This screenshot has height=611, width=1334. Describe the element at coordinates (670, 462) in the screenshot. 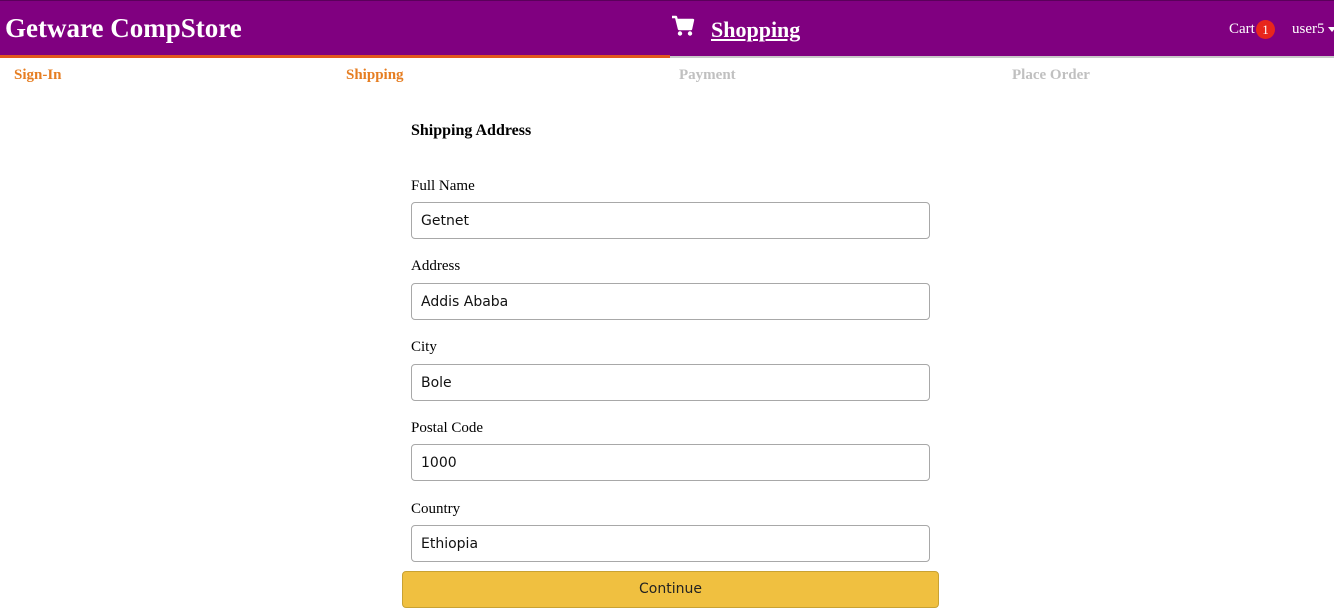

I see `postal-code-input` at that location.